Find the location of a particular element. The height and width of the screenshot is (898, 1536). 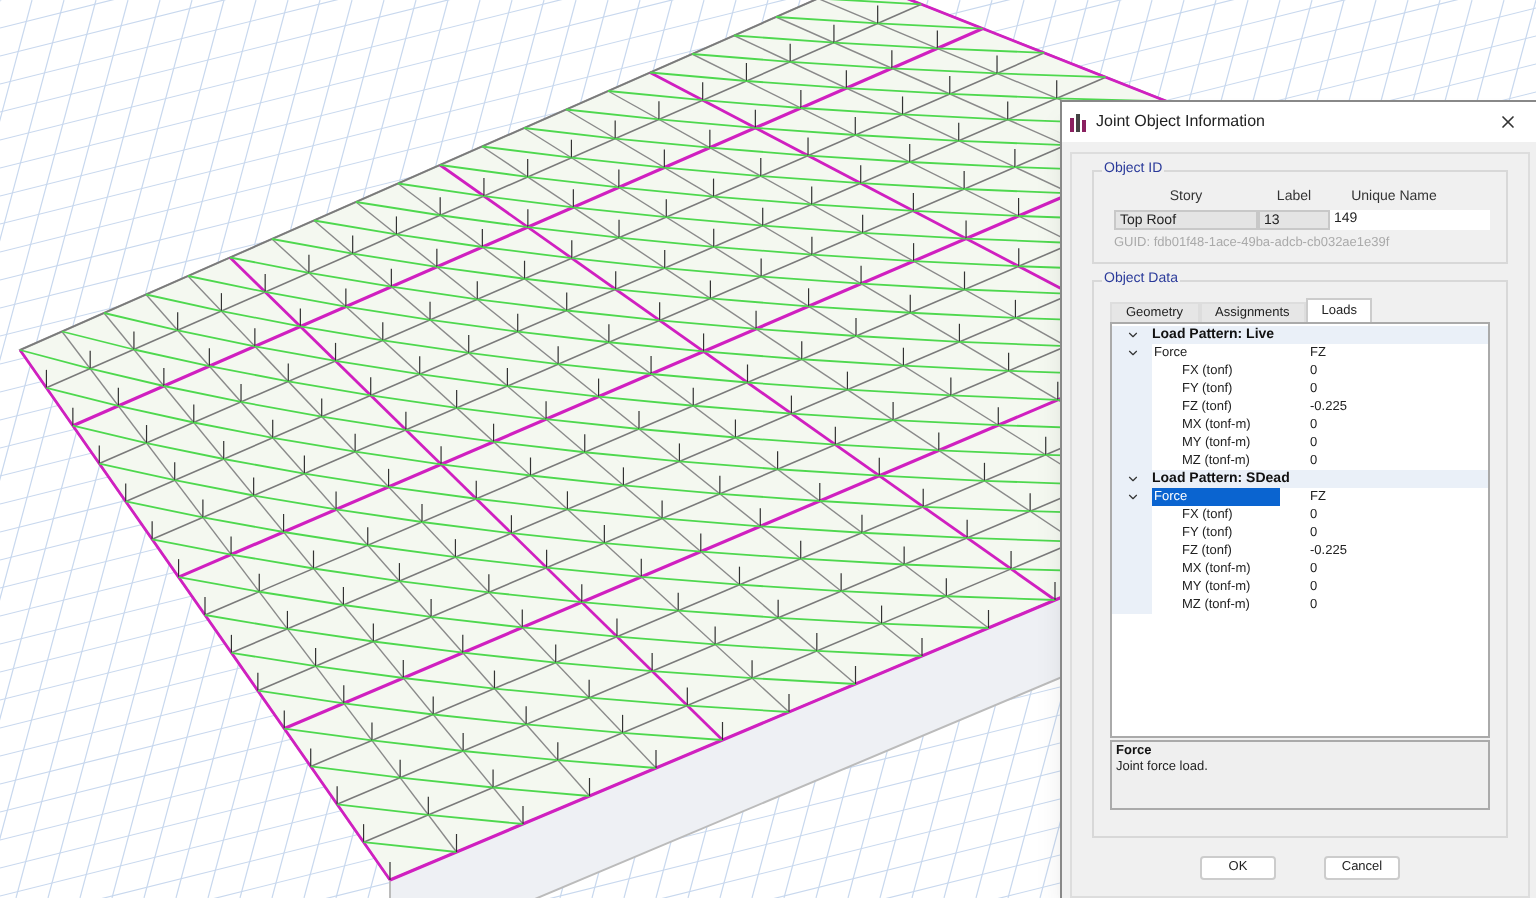

close-icon is located at coordinates (1508, 122).